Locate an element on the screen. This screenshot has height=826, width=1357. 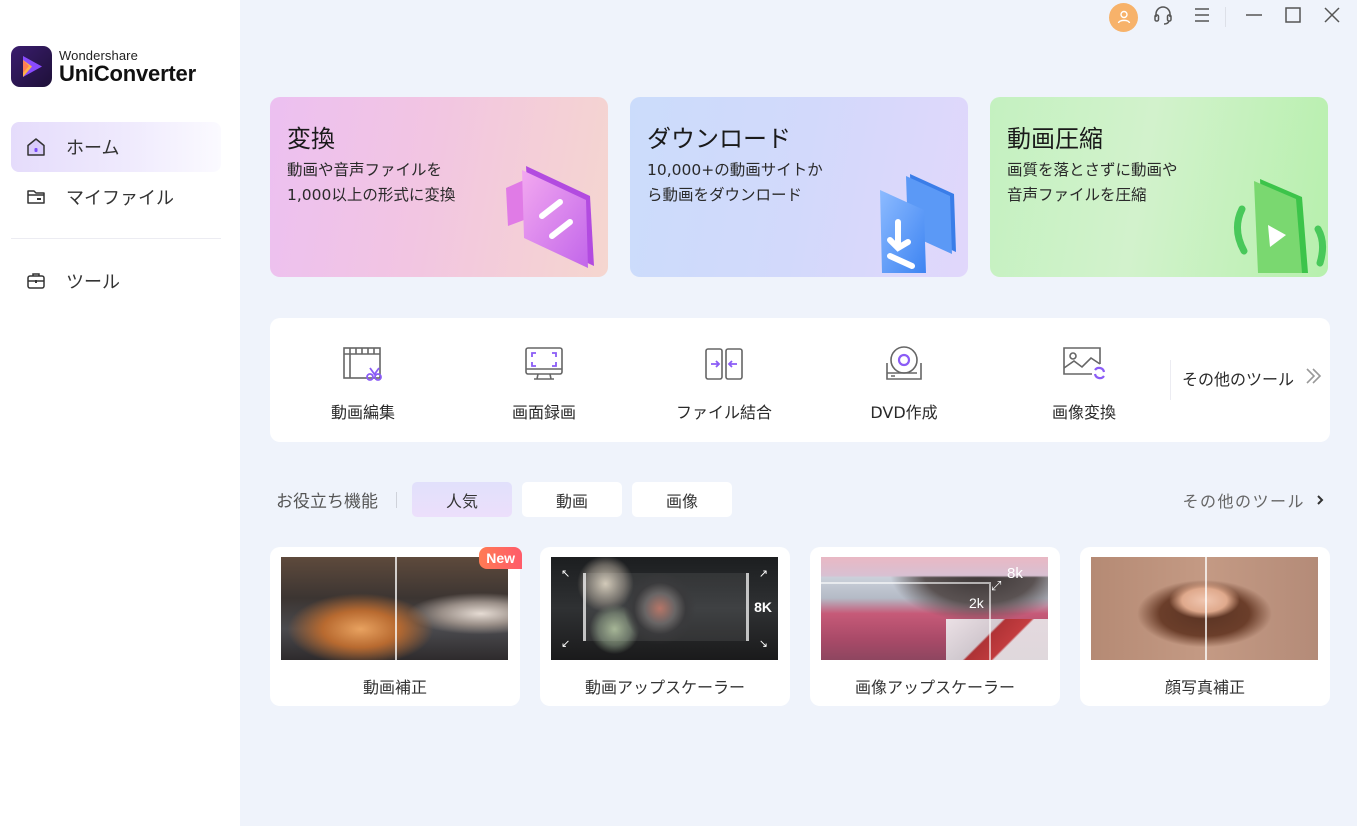
compress-icon is located at coordinates (1278, 225).